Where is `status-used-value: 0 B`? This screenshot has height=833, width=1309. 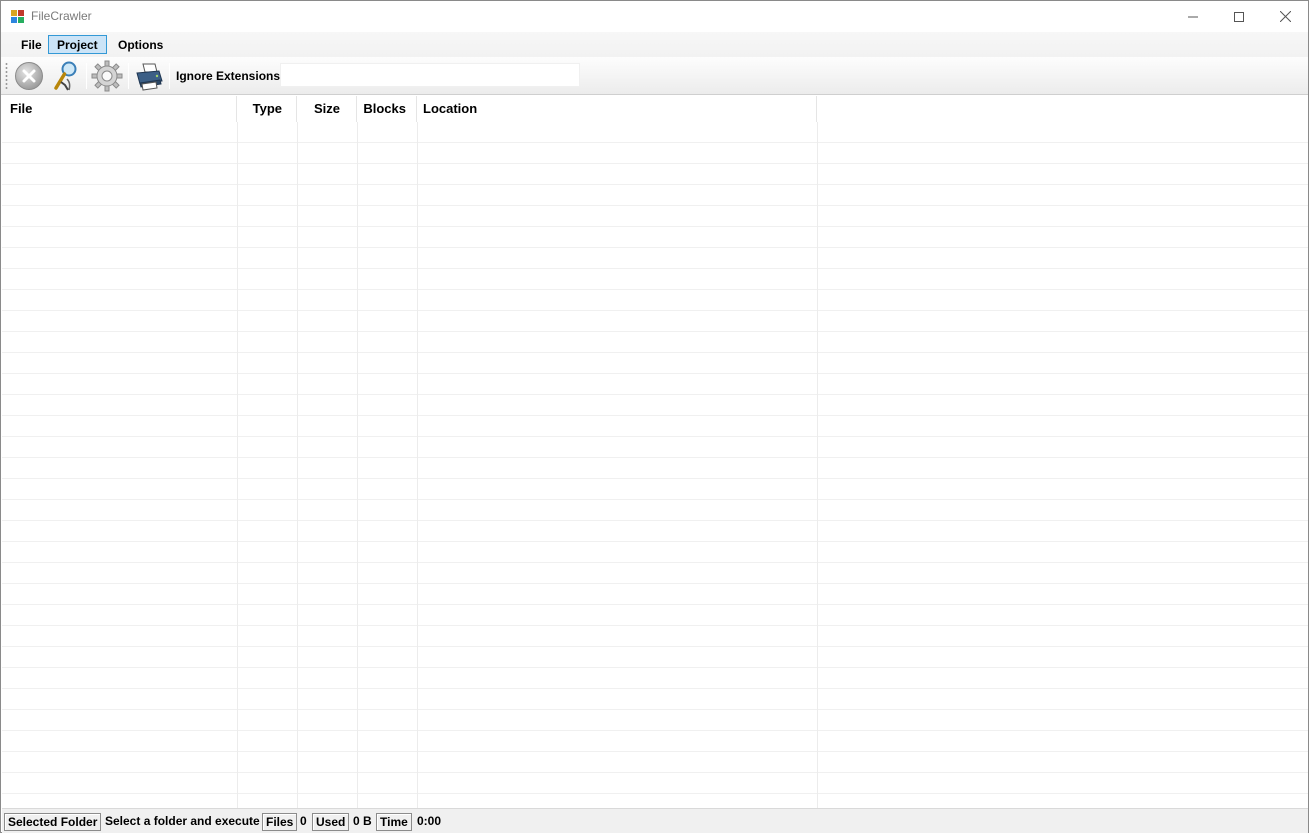 status-used-value: 0 B is located at coordinates (362, 821).